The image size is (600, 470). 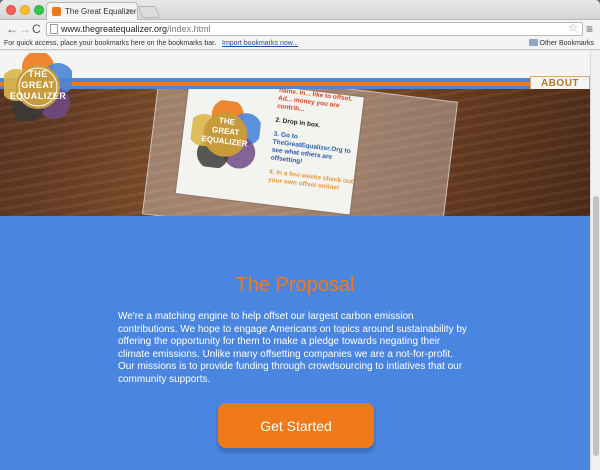 What do you see at coordinates (295, 285) in the screenshot?
I see `proposal-title: The Proposal` at bounding box center [295, 285].